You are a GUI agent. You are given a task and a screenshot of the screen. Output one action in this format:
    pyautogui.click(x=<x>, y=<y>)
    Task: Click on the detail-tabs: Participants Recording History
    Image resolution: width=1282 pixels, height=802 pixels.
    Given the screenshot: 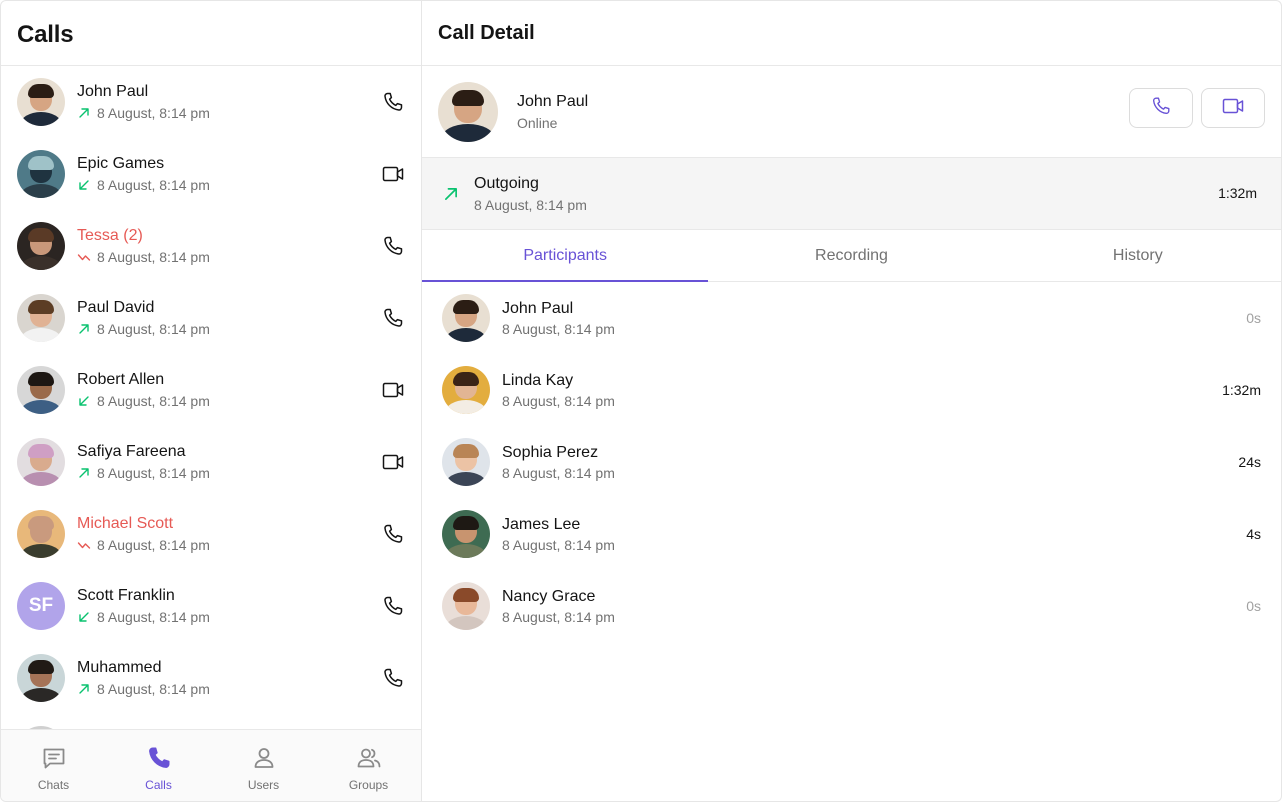 What is the action you would take?
    pyautogui.click(x=851, y=256)
    